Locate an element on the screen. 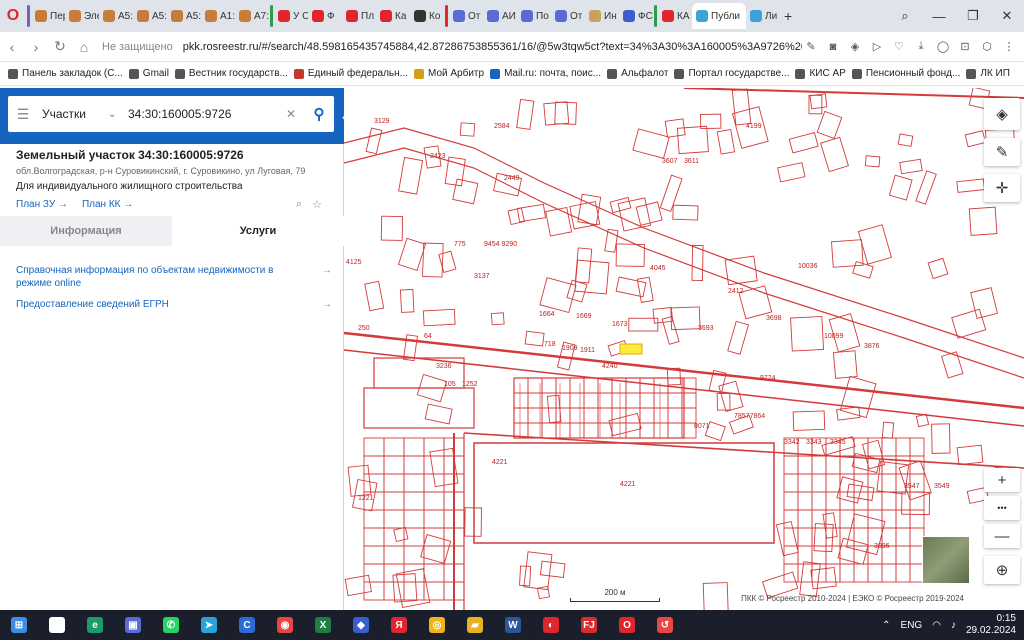  back-icon: ‹ is located at coordinates (12, 47).